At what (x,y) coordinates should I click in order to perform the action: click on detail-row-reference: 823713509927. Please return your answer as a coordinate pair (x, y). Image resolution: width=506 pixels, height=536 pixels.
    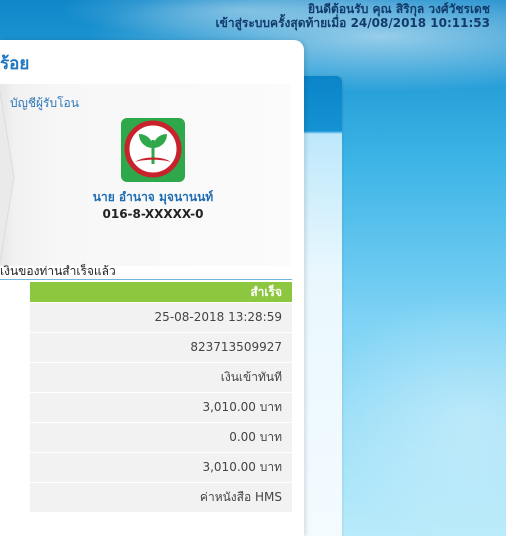
    Looking at the image, I should click on (161, 347).